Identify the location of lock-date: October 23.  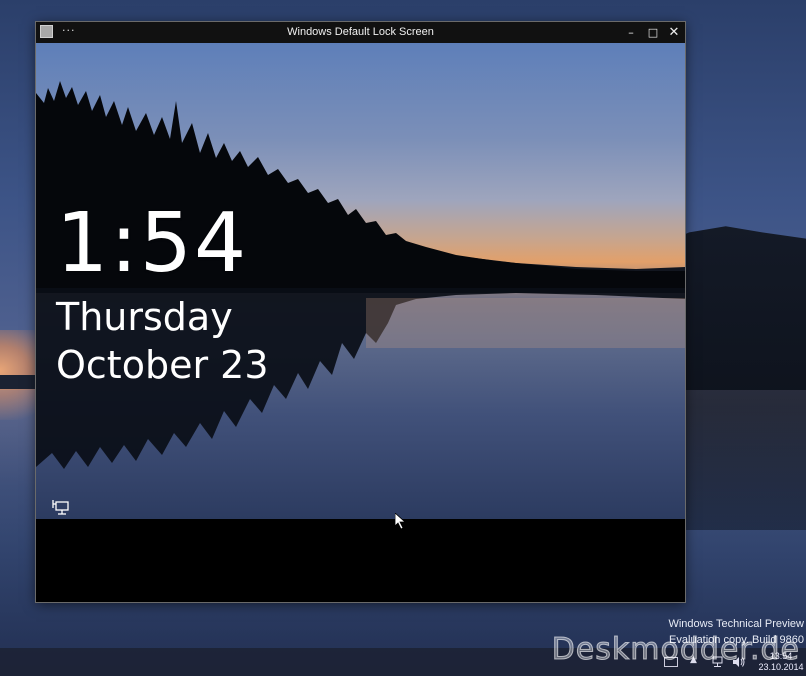
(162, 365).